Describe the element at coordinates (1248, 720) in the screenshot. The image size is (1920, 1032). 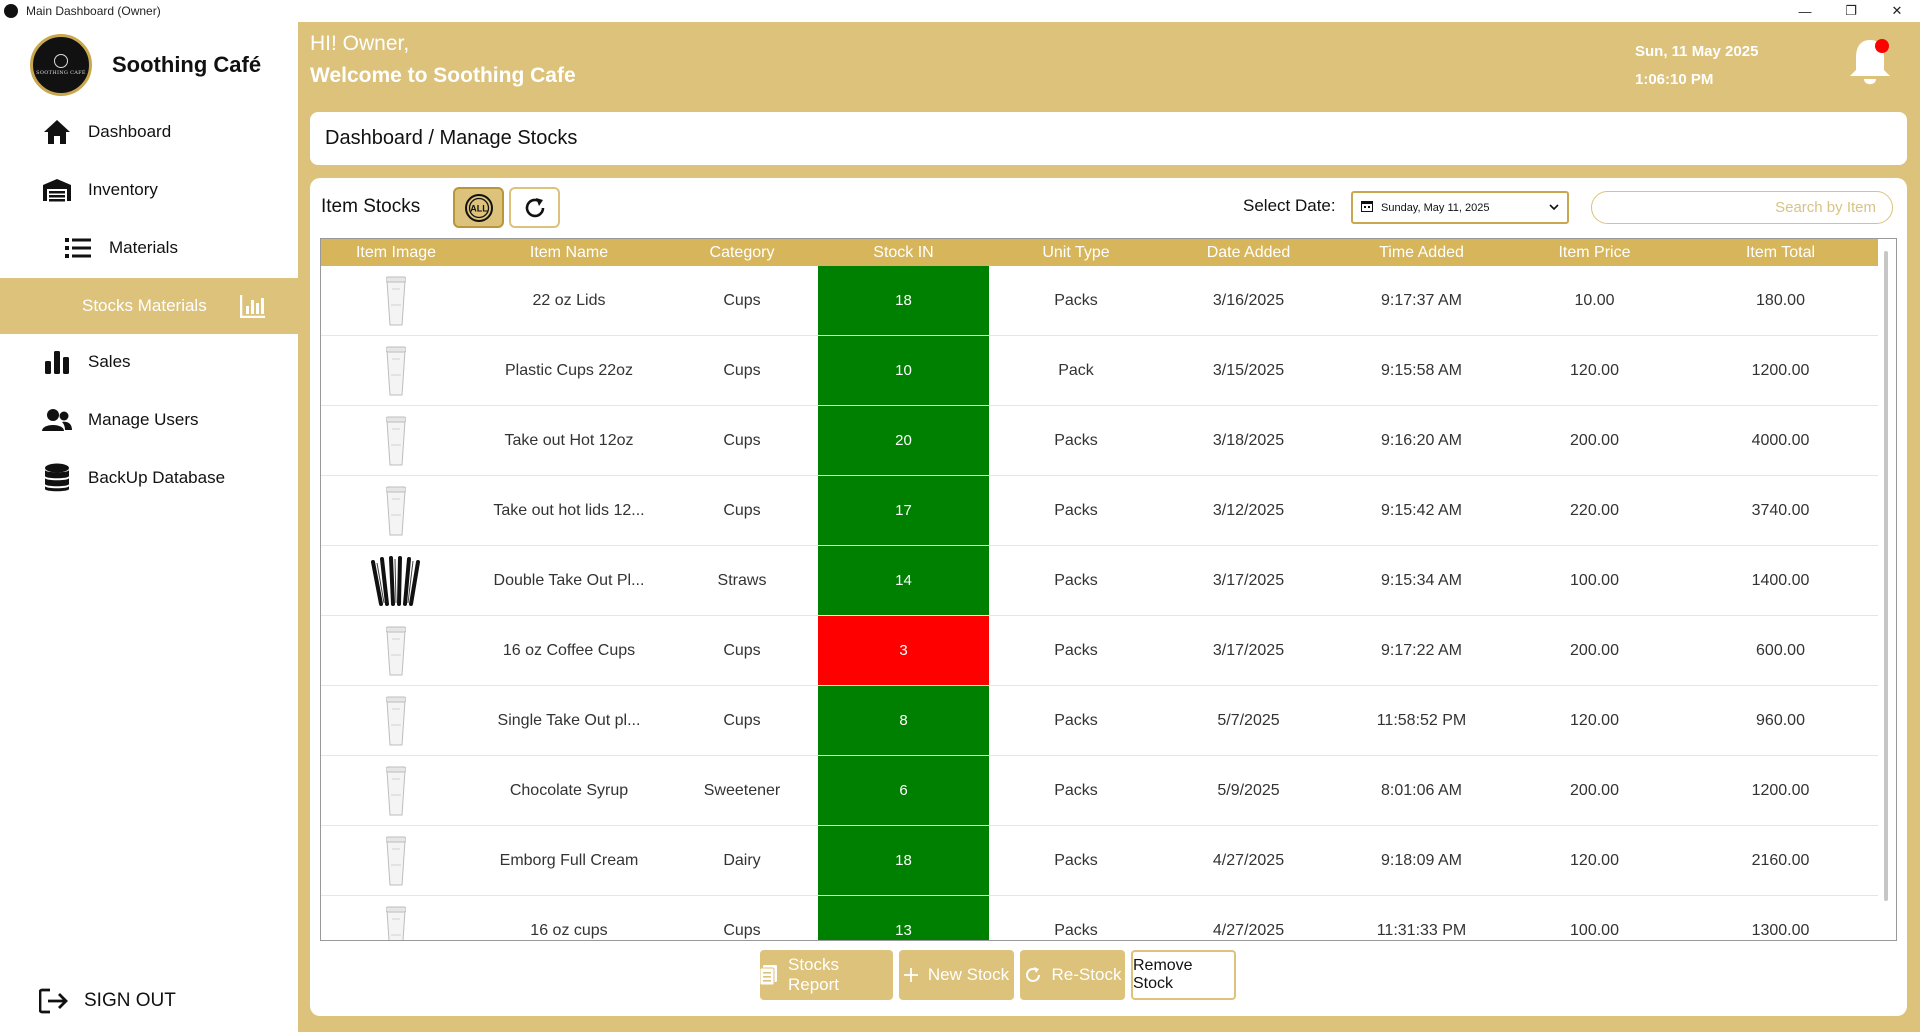
I see `date-added: 5/7/2025` at that location.